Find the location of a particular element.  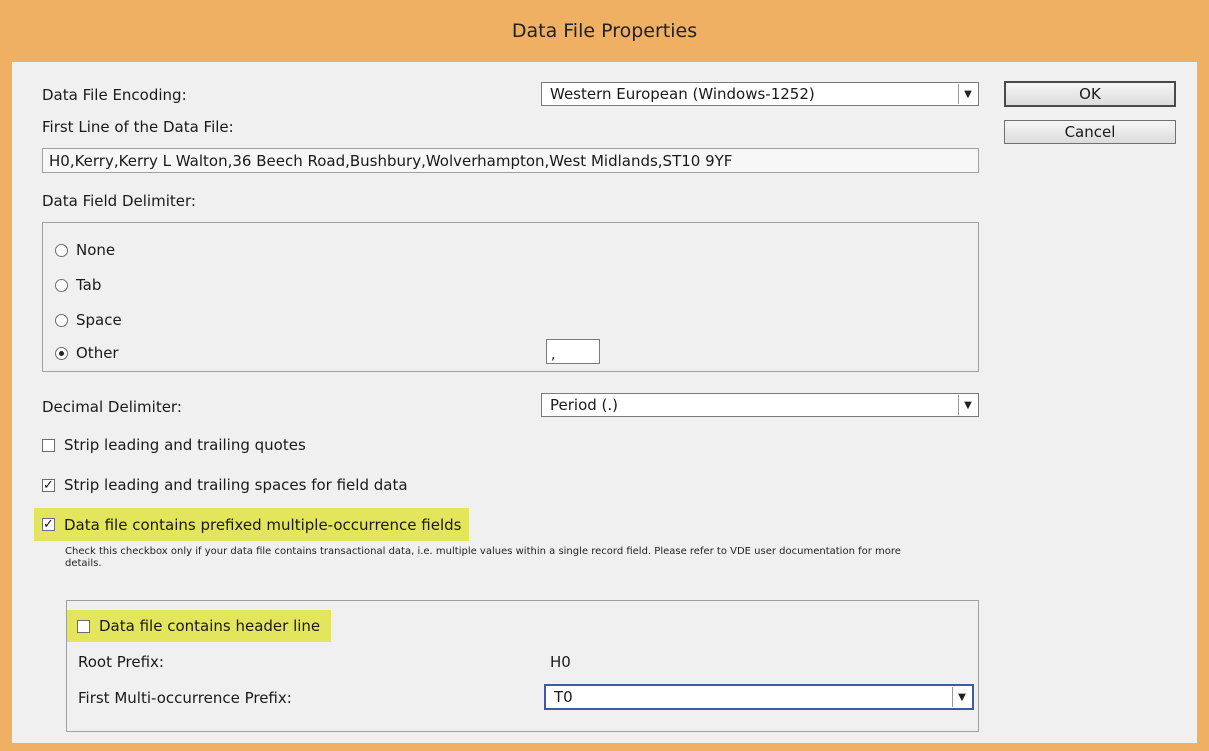

ok-button: OK is located at coordinates (1090, 94).